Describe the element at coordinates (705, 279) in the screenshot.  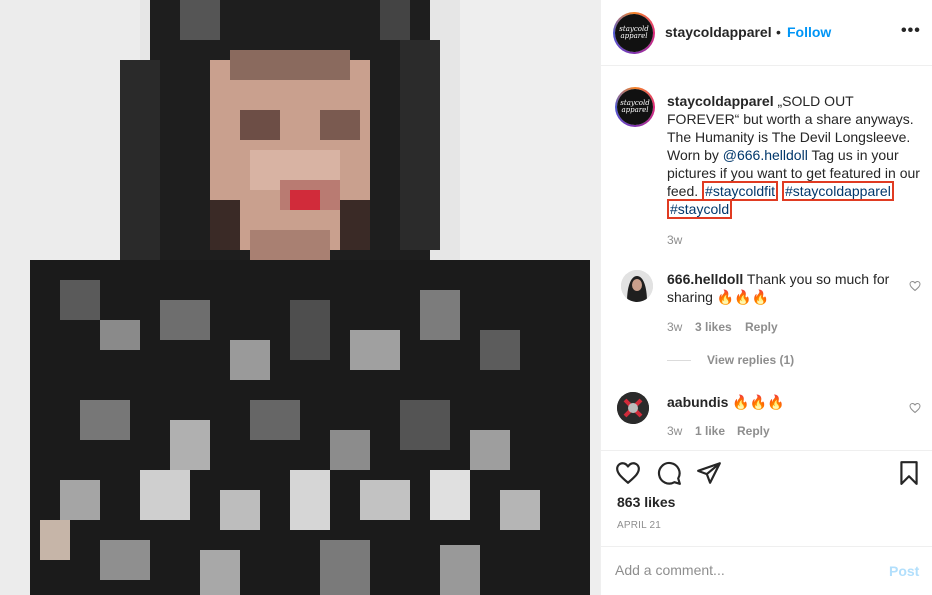
I see `comment-username: 666.helldoll` at that location.